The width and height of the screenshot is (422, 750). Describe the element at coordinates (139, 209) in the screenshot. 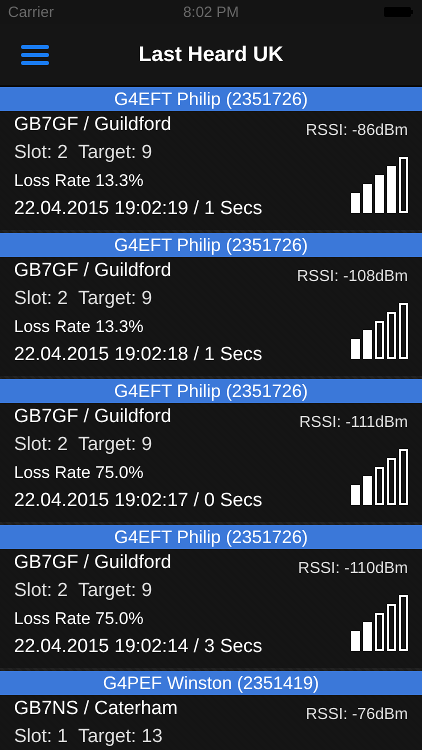

I see `timestamp: 22.04.2015 19:02:19 / 1 Secs` at that location.